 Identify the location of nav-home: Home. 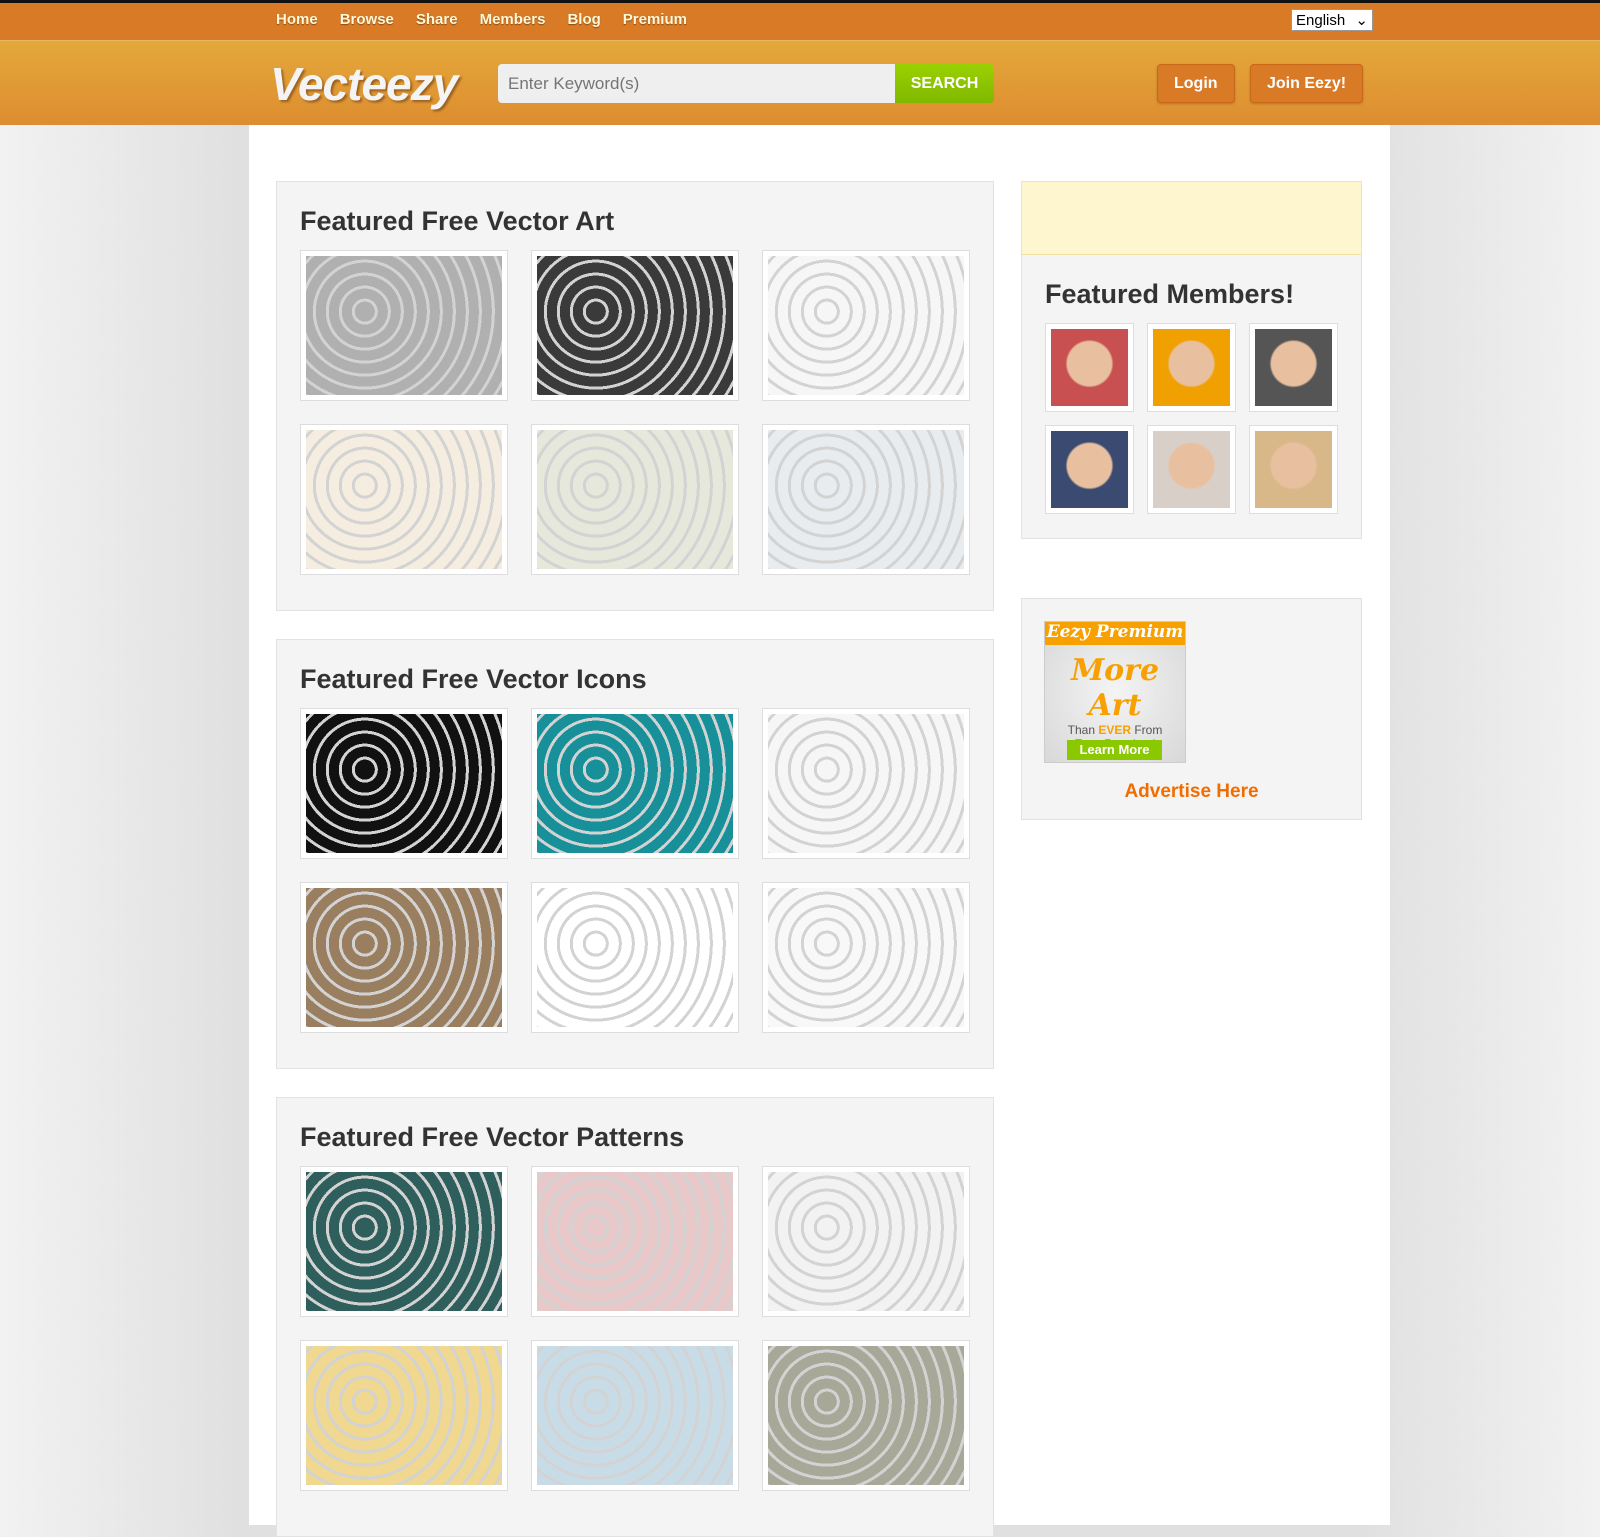
(297, 19).